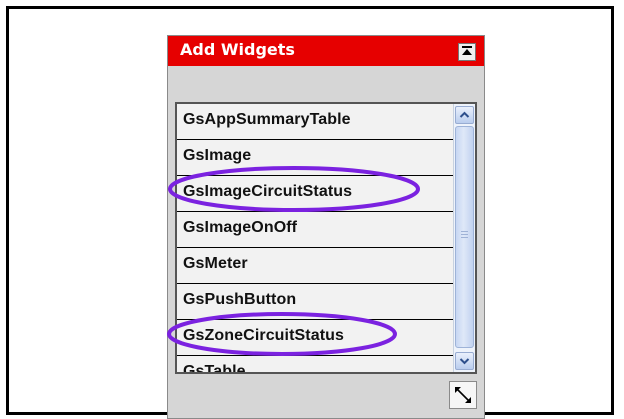  What do you see at coordinates (267, 119) in the screenshot?
I see `list-item-label: GsAppSummaryTable` at bounding box center [267, 119].